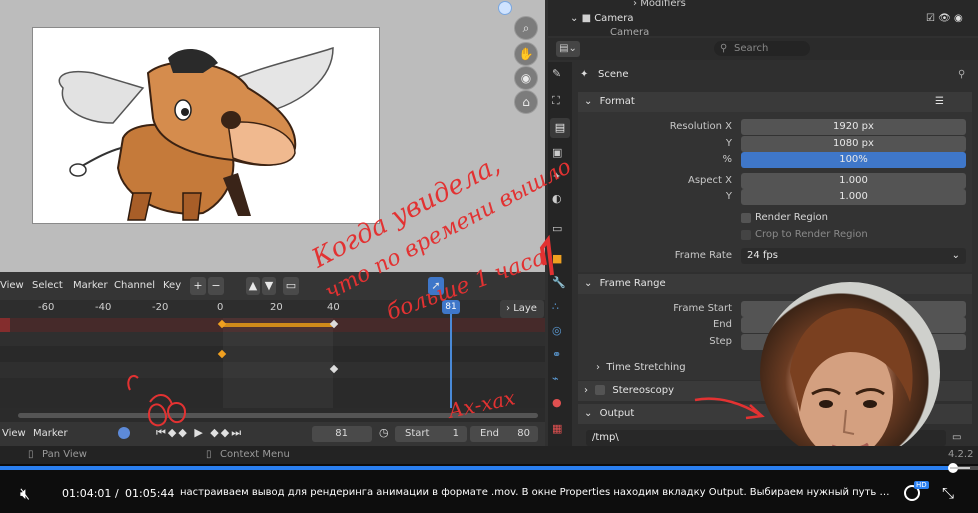 This screenshot has width=978, height=513. Describe the element at coordinates (480, 404) in the screenshot. I see `annotation-text-reaction: Ах-хах` at that location.